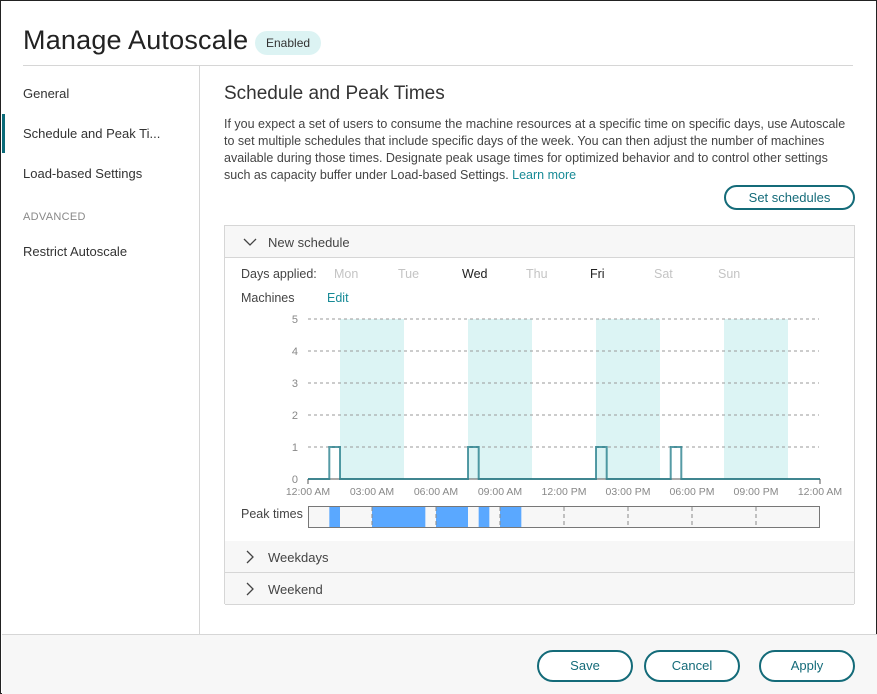 The height and width of the screenshot is (694, 877). I want to click on y-axis-ticks: 0 1 2 3 4 5, so click(295, 400).